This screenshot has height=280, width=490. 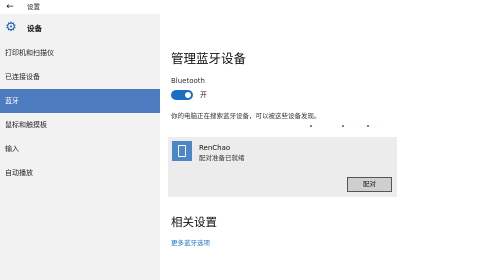 I want to click on sidebar-item-bluetooth: 蓝牙, so click(x=80, y=101).